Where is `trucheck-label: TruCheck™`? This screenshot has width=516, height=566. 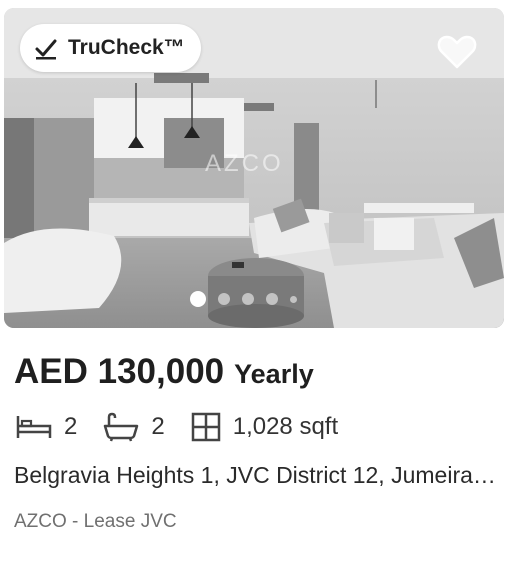 trucheck-label: TruCheck™ is located at coordinates (126, 47).